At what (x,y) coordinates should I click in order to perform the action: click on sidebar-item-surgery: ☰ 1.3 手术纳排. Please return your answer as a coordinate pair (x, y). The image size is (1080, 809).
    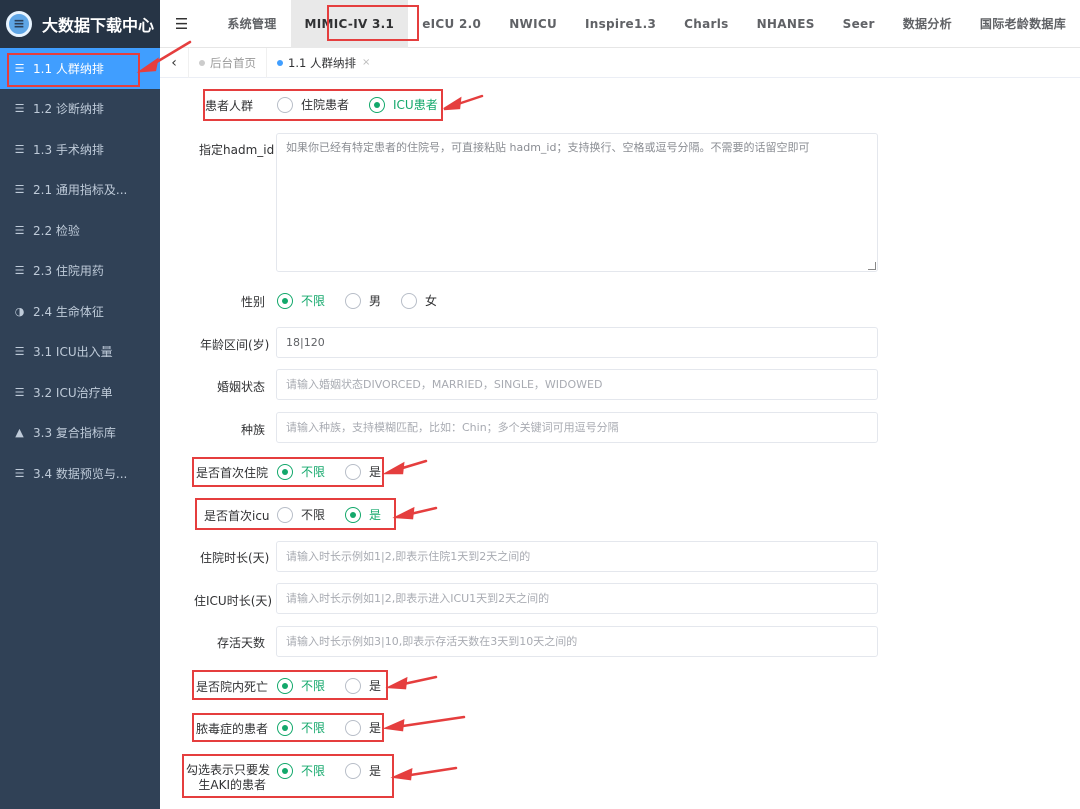
    Looking at the image, I should click on (80, 149).